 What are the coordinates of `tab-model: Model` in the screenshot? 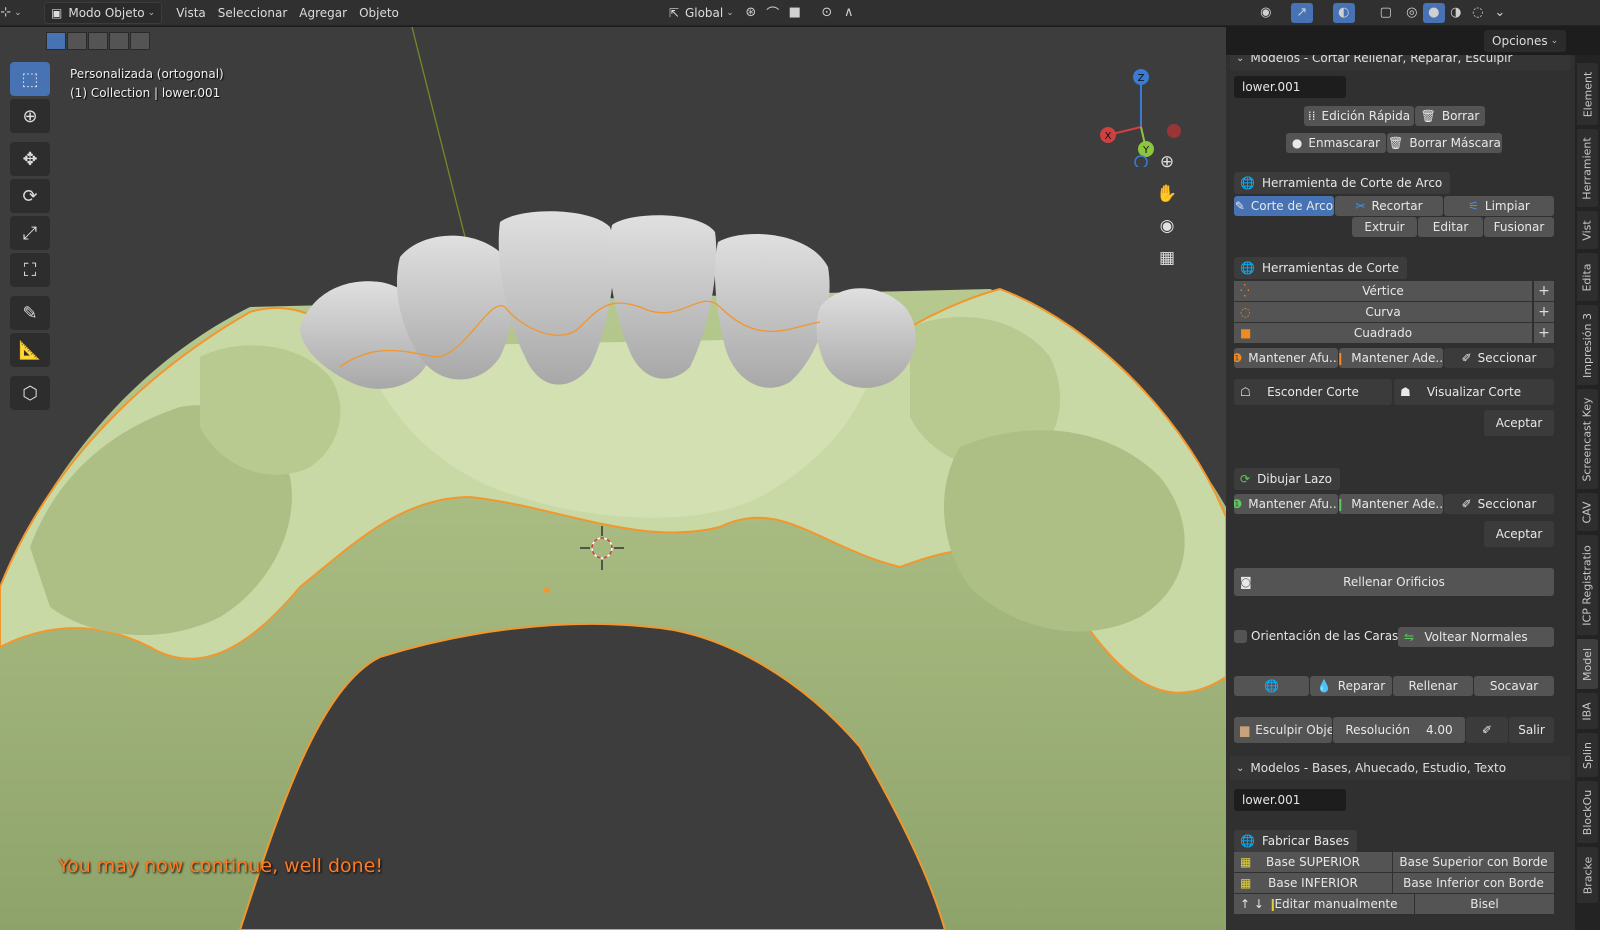 It's located at (1587, 664).